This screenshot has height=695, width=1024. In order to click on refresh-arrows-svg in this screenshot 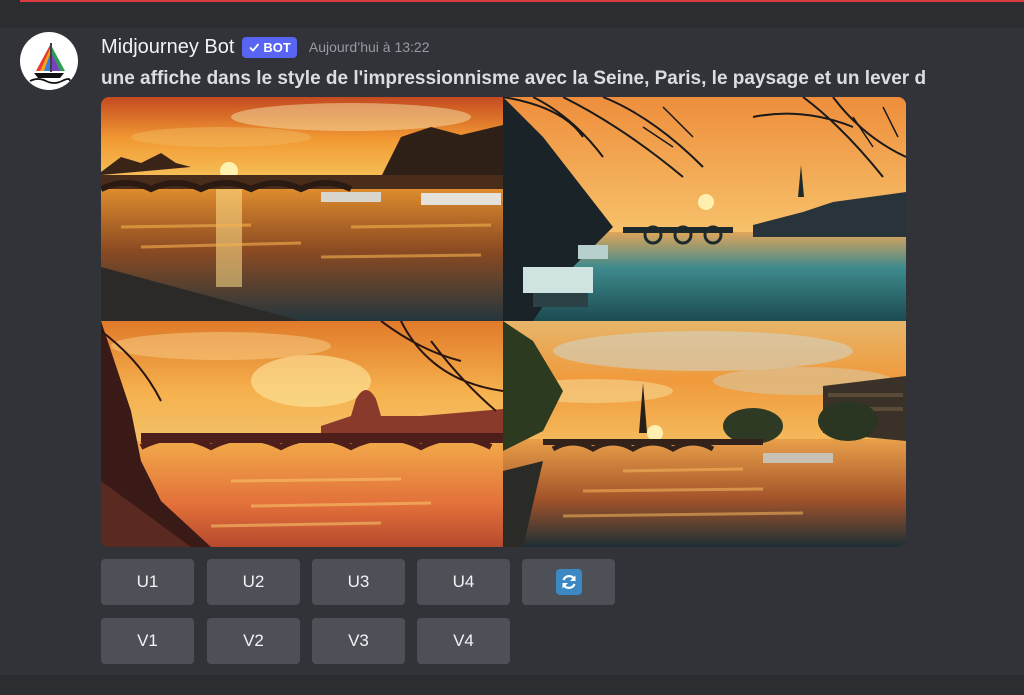, I will do `click(568, 582)`.